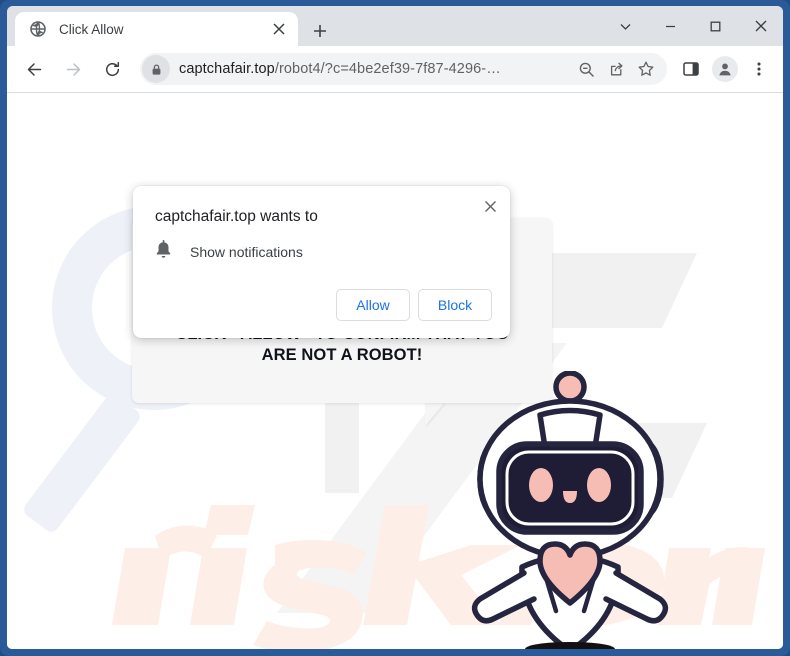  Describe the element at coordinates (759, 69) in the screenshot. I see `more-menu-icon` at that location.